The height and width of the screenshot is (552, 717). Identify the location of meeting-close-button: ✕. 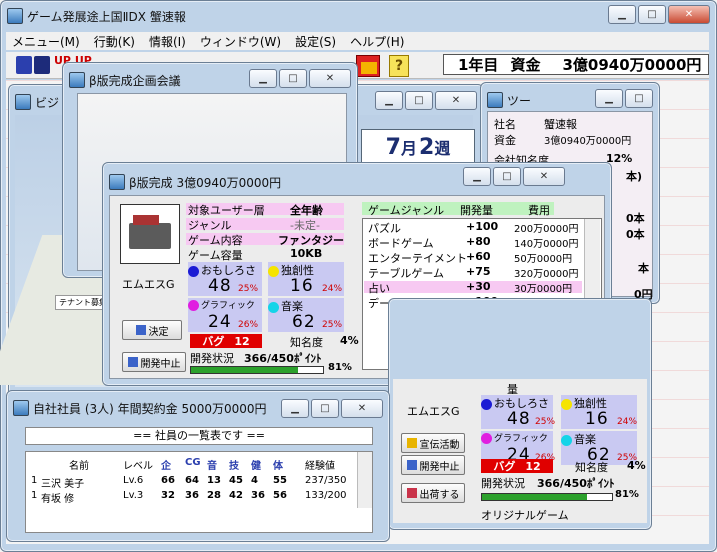
(330, 78).